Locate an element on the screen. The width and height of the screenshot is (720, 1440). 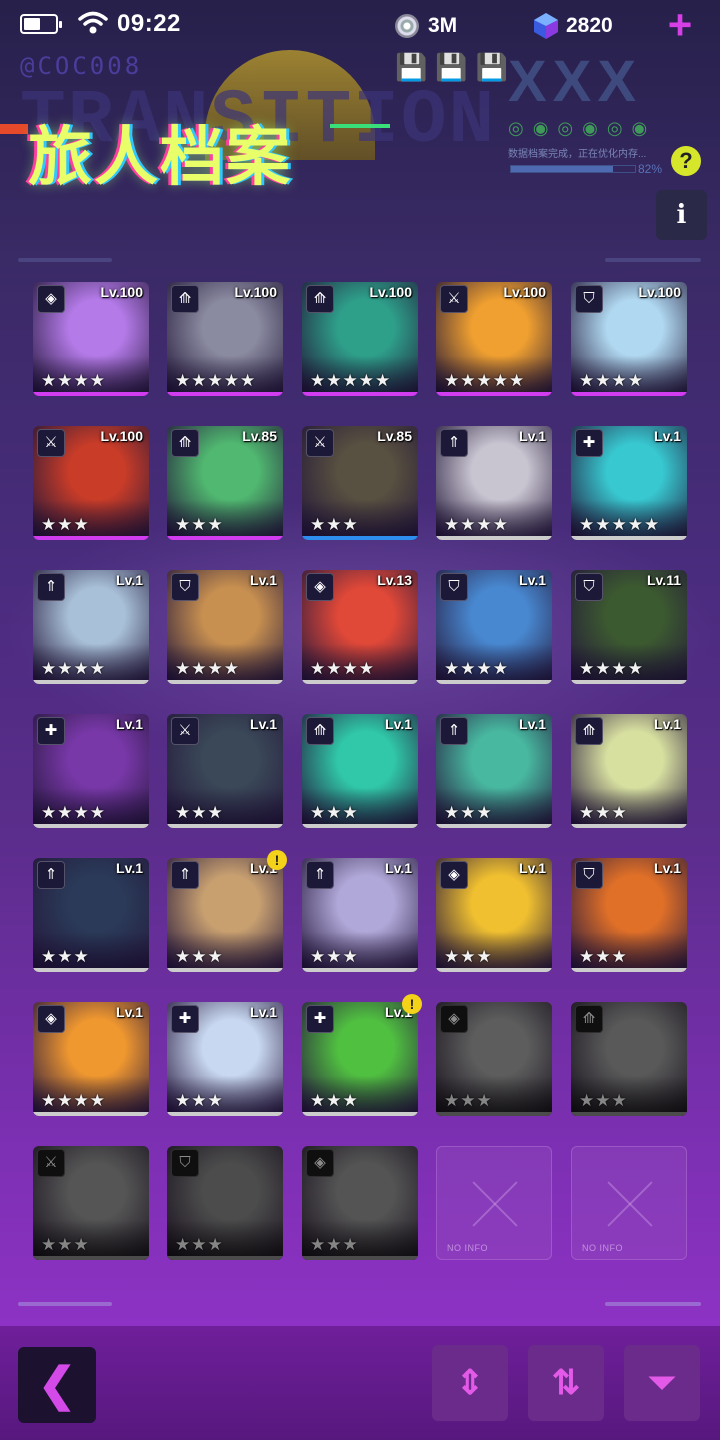
sort-order-button: ⇕ is located at coordinates (470, 1383).